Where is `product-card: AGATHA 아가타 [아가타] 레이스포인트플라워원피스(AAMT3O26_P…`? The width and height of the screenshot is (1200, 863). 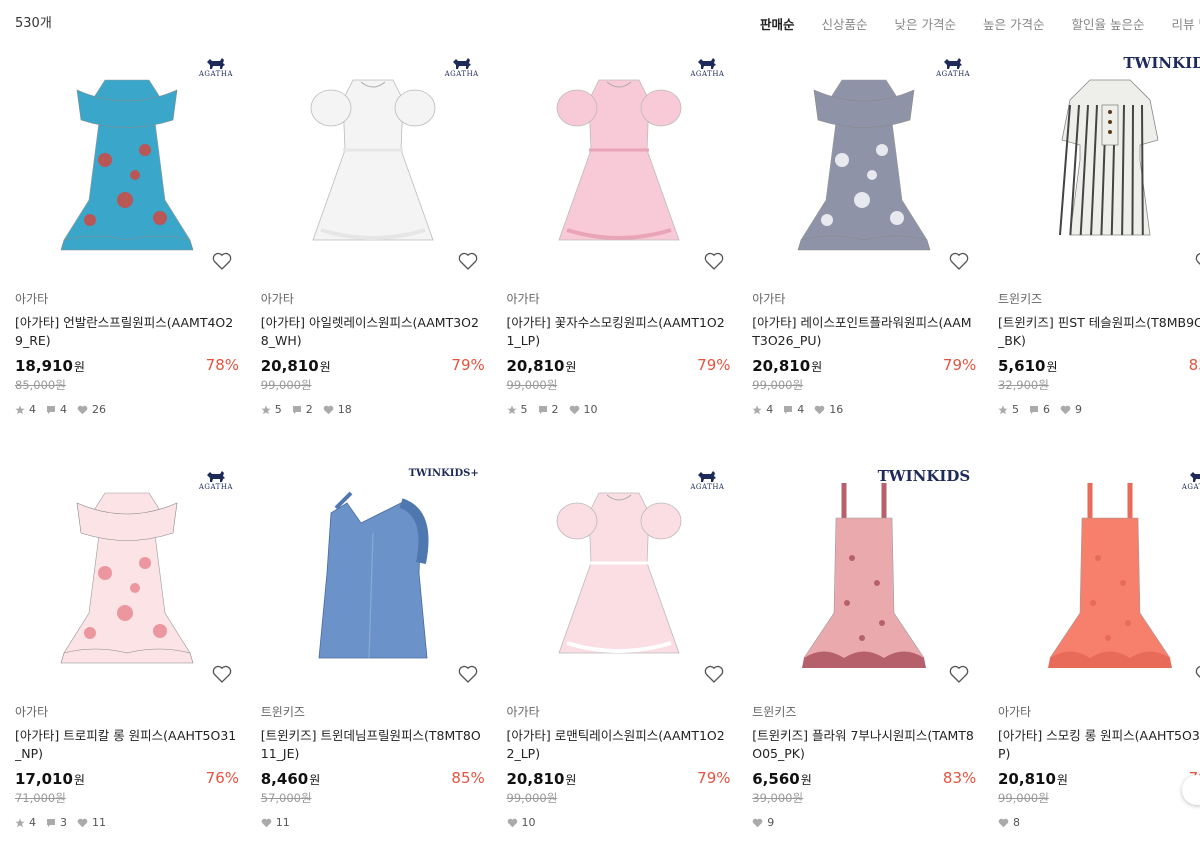 product-card: AGATHA 아가타 [아가타] 레이스포인트플라워원피스(AAMT3O26_P… is located at coordinates (864, 233).